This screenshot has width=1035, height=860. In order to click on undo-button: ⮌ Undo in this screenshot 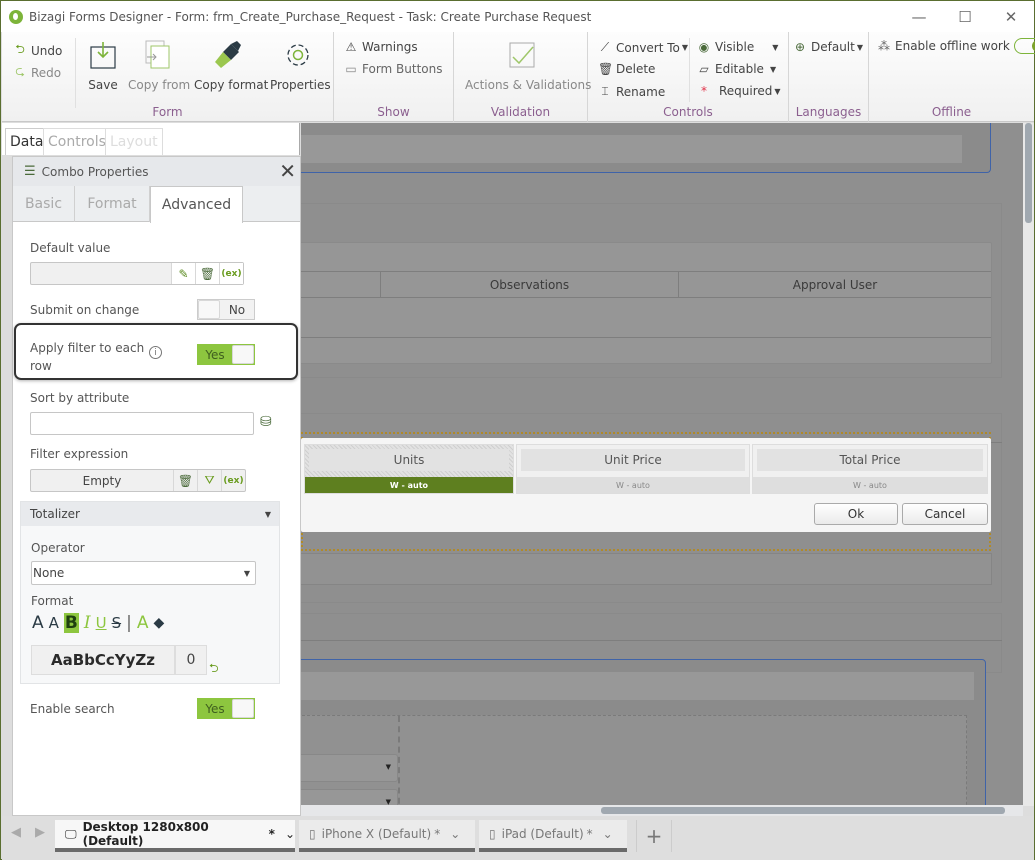, I will do `click(37, 50)`.